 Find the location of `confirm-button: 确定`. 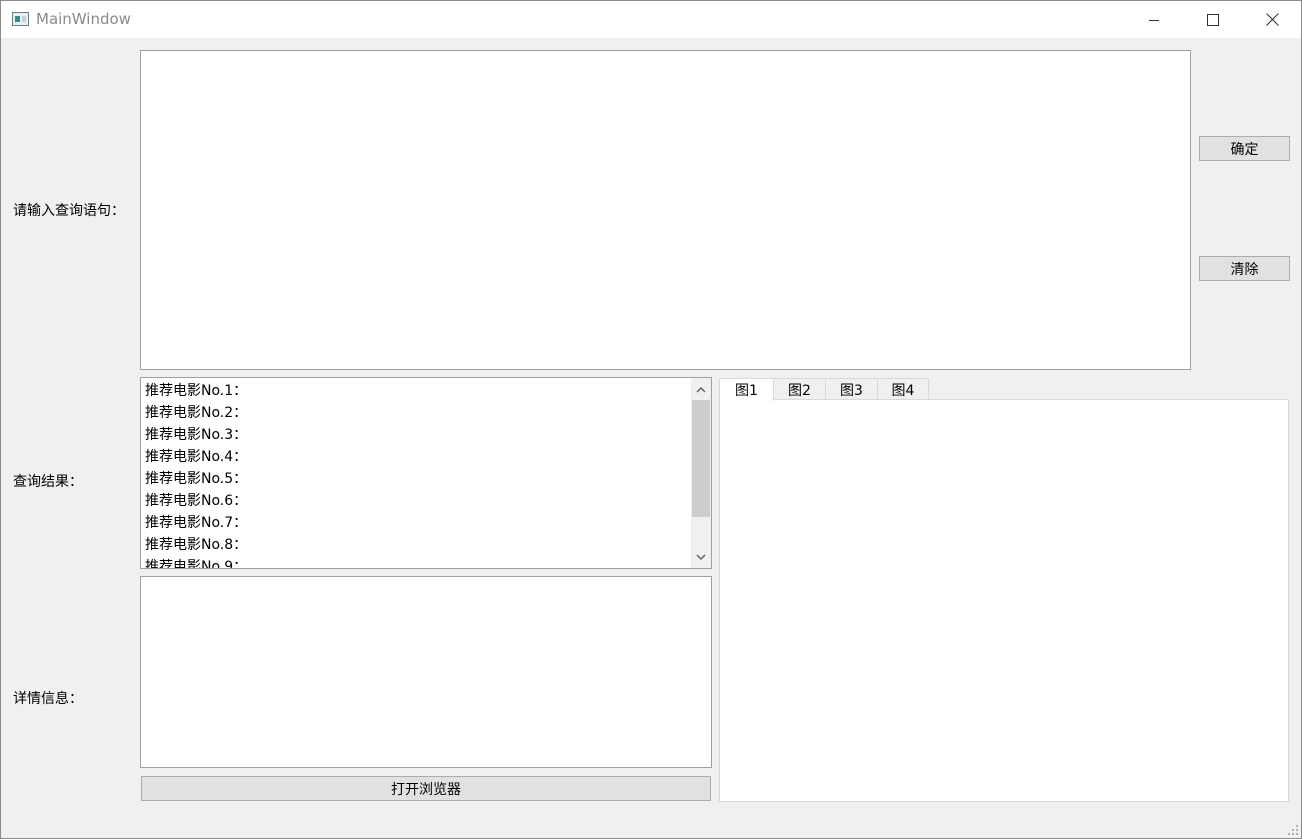

confirm-button: 确定 is located at coordinates (1244, 148).